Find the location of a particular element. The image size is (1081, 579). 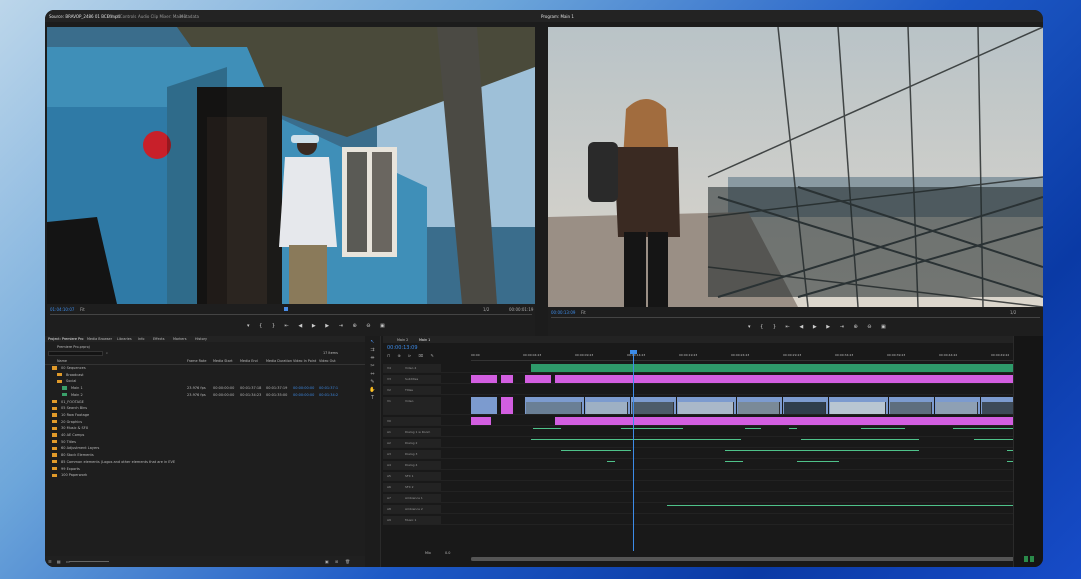

timeline-toolbar-icons: ⊓ ⊕ ⊳ ⌧ ✎ is located at coordinates (412, 355).